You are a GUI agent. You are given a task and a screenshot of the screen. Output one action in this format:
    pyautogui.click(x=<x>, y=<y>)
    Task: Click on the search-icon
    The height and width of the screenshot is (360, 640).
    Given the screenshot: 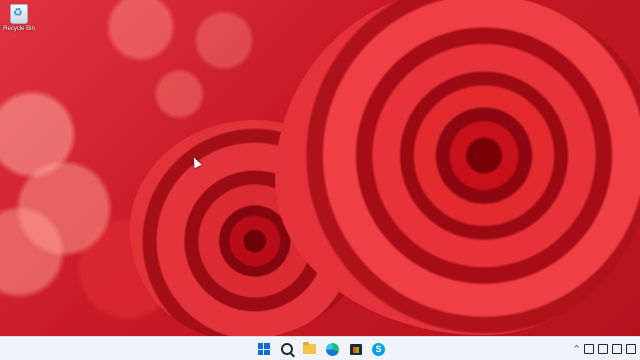 What is the action you would take?
    pyautogui.click(x=286, y=349)
    